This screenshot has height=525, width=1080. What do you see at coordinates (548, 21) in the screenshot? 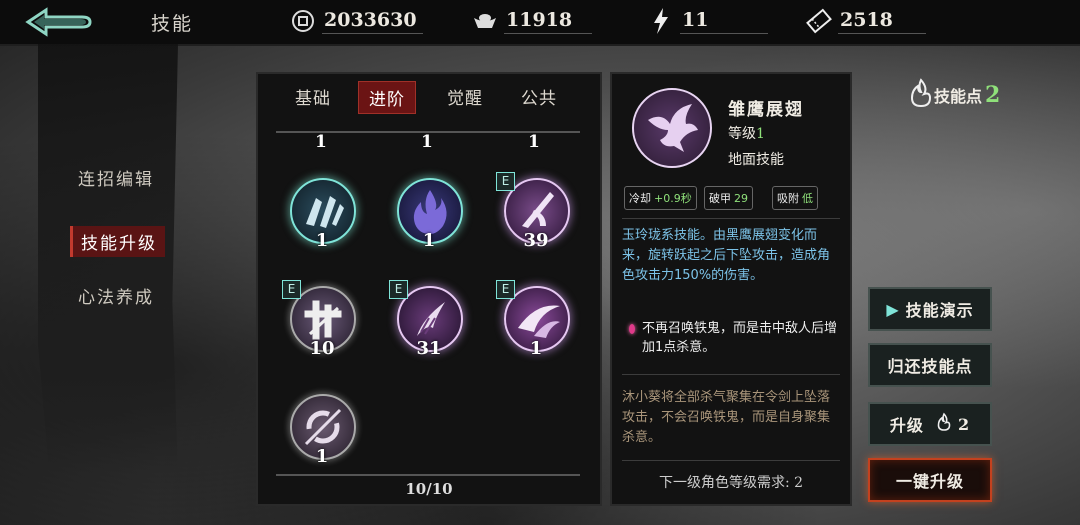
I see `ingot-value: 11918` at bounding box center [548, 21].